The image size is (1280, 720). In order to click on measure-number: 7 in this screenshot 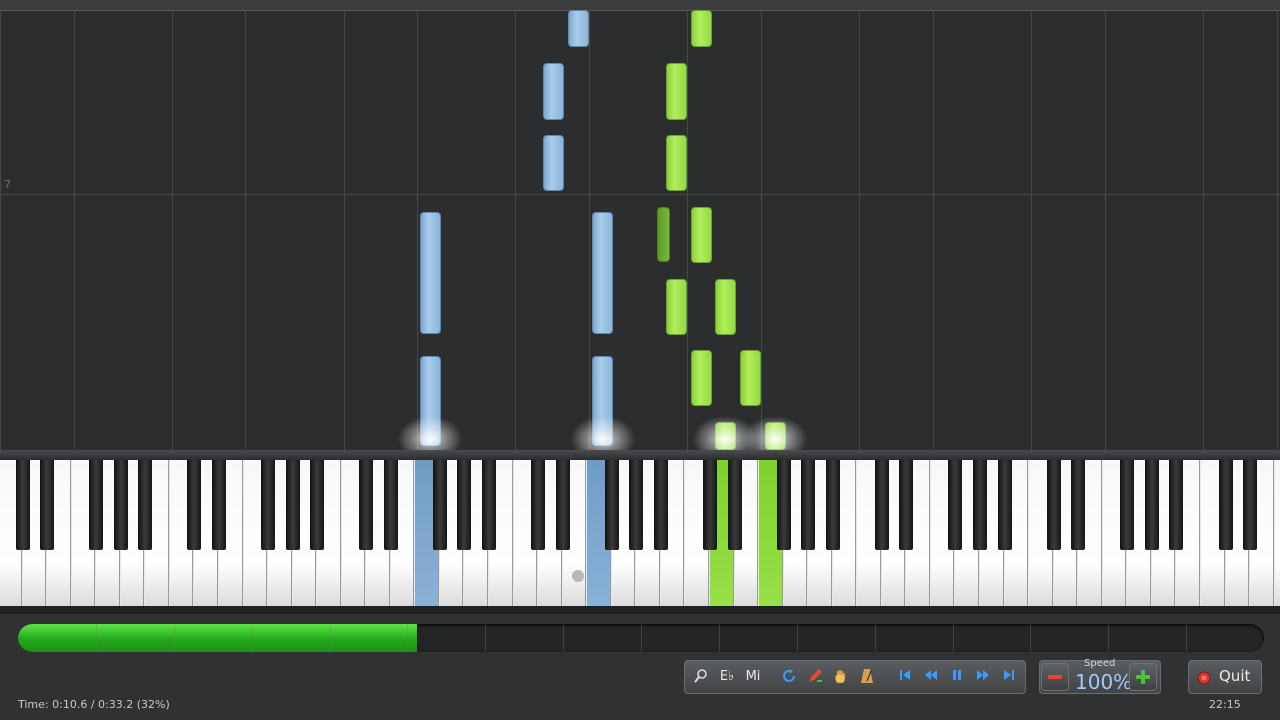, I will do `click(7, 184)`.